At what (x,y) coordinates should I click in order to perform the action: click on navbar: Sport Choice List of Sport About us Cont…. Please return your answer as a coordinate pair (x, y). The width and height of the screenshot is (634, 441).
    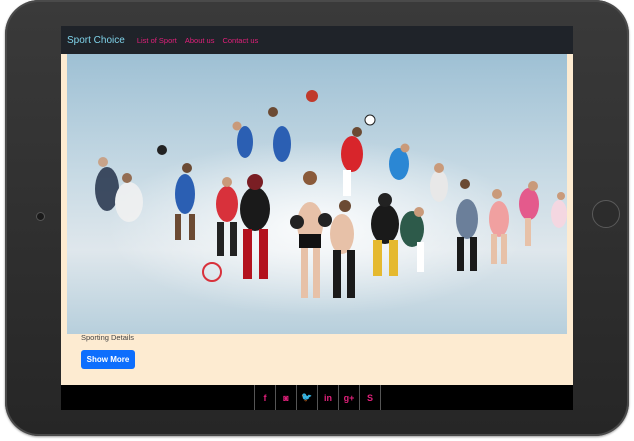
    Looking at the image, I should click on (317, 40).